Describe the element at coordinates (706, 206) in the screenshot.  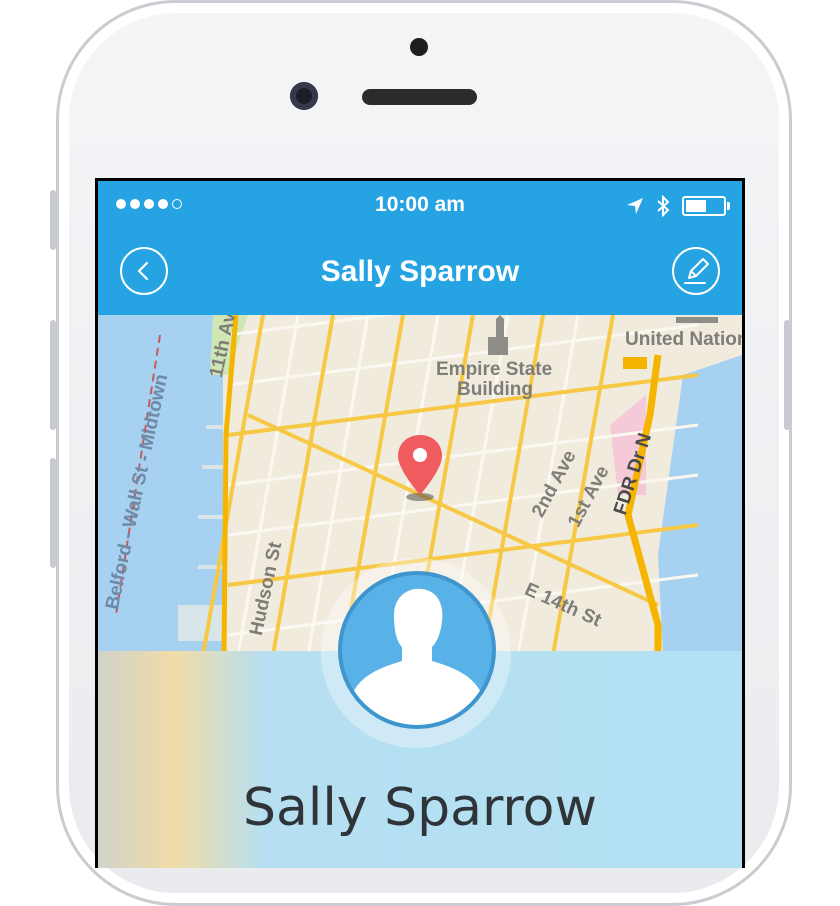
I see `battery-icon` at that location.